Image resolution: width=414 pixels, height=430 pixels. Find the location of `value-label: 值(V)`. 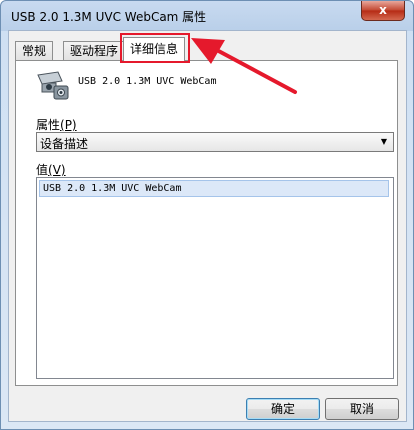

value-label: 值(V) is located at coordinates (51, 169).